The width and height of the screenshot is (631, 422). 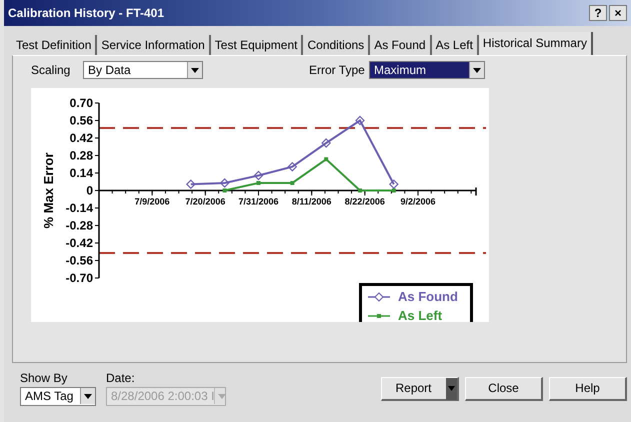 I want to click on x-tick-label: 7/20/2006, so click(x=205, y=201).